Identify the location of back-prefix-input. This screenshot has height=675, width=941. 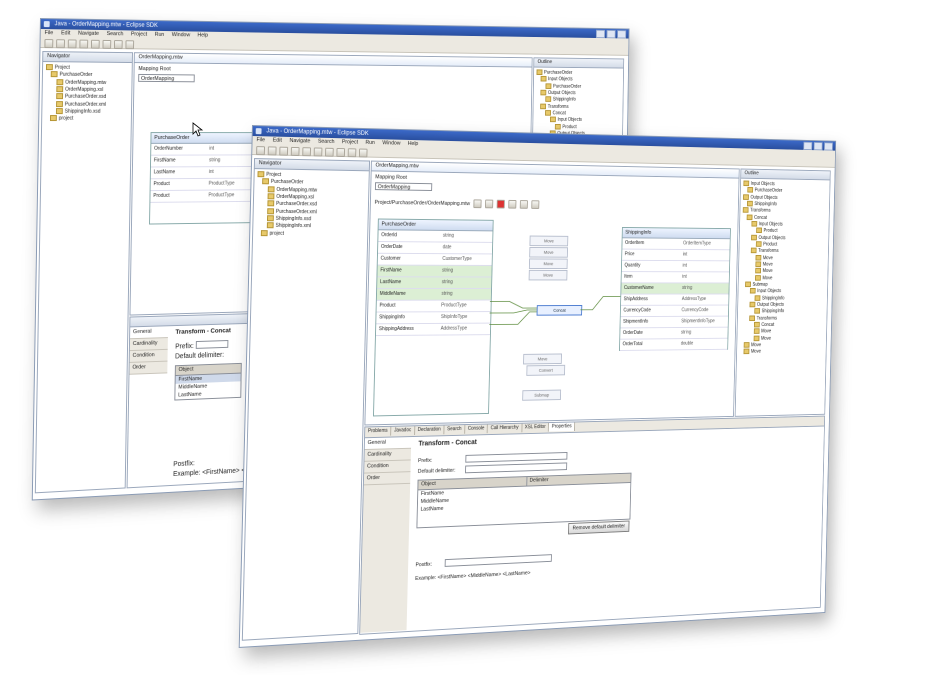
(212, 344).